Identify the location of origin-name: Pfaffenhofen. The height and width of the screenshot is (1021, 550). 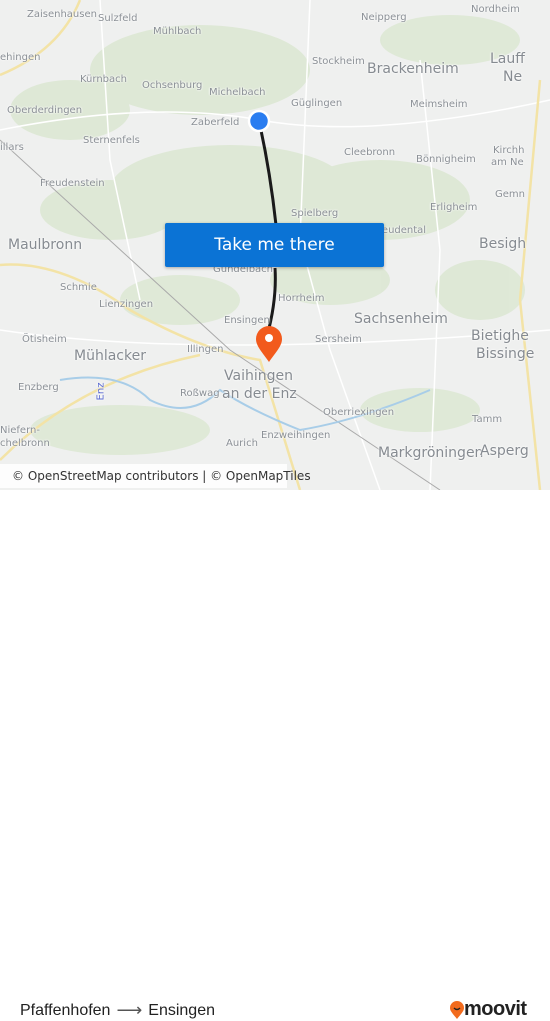
(65, 1010).